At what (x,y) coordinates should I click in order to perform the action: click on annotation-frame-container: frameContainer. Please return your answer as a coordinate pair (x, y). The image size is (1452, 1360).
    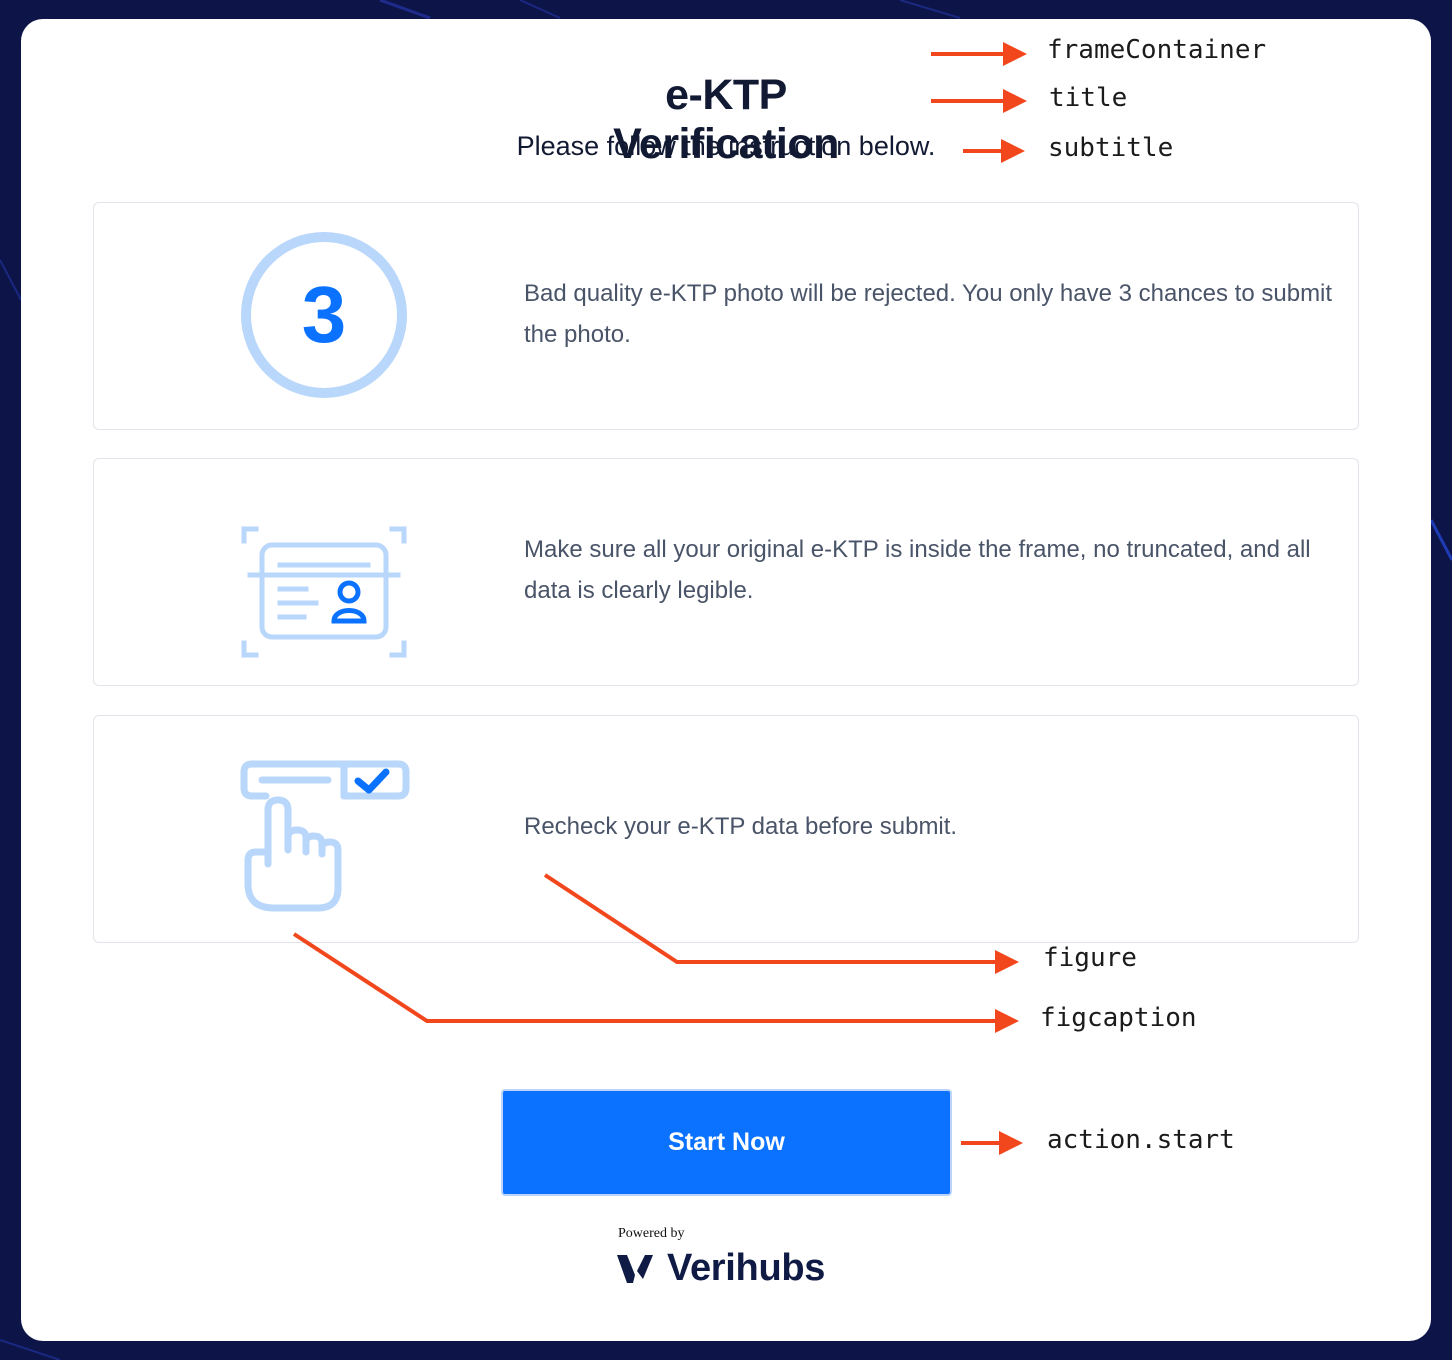
    Looking at the image, I should click on (1157, 50).